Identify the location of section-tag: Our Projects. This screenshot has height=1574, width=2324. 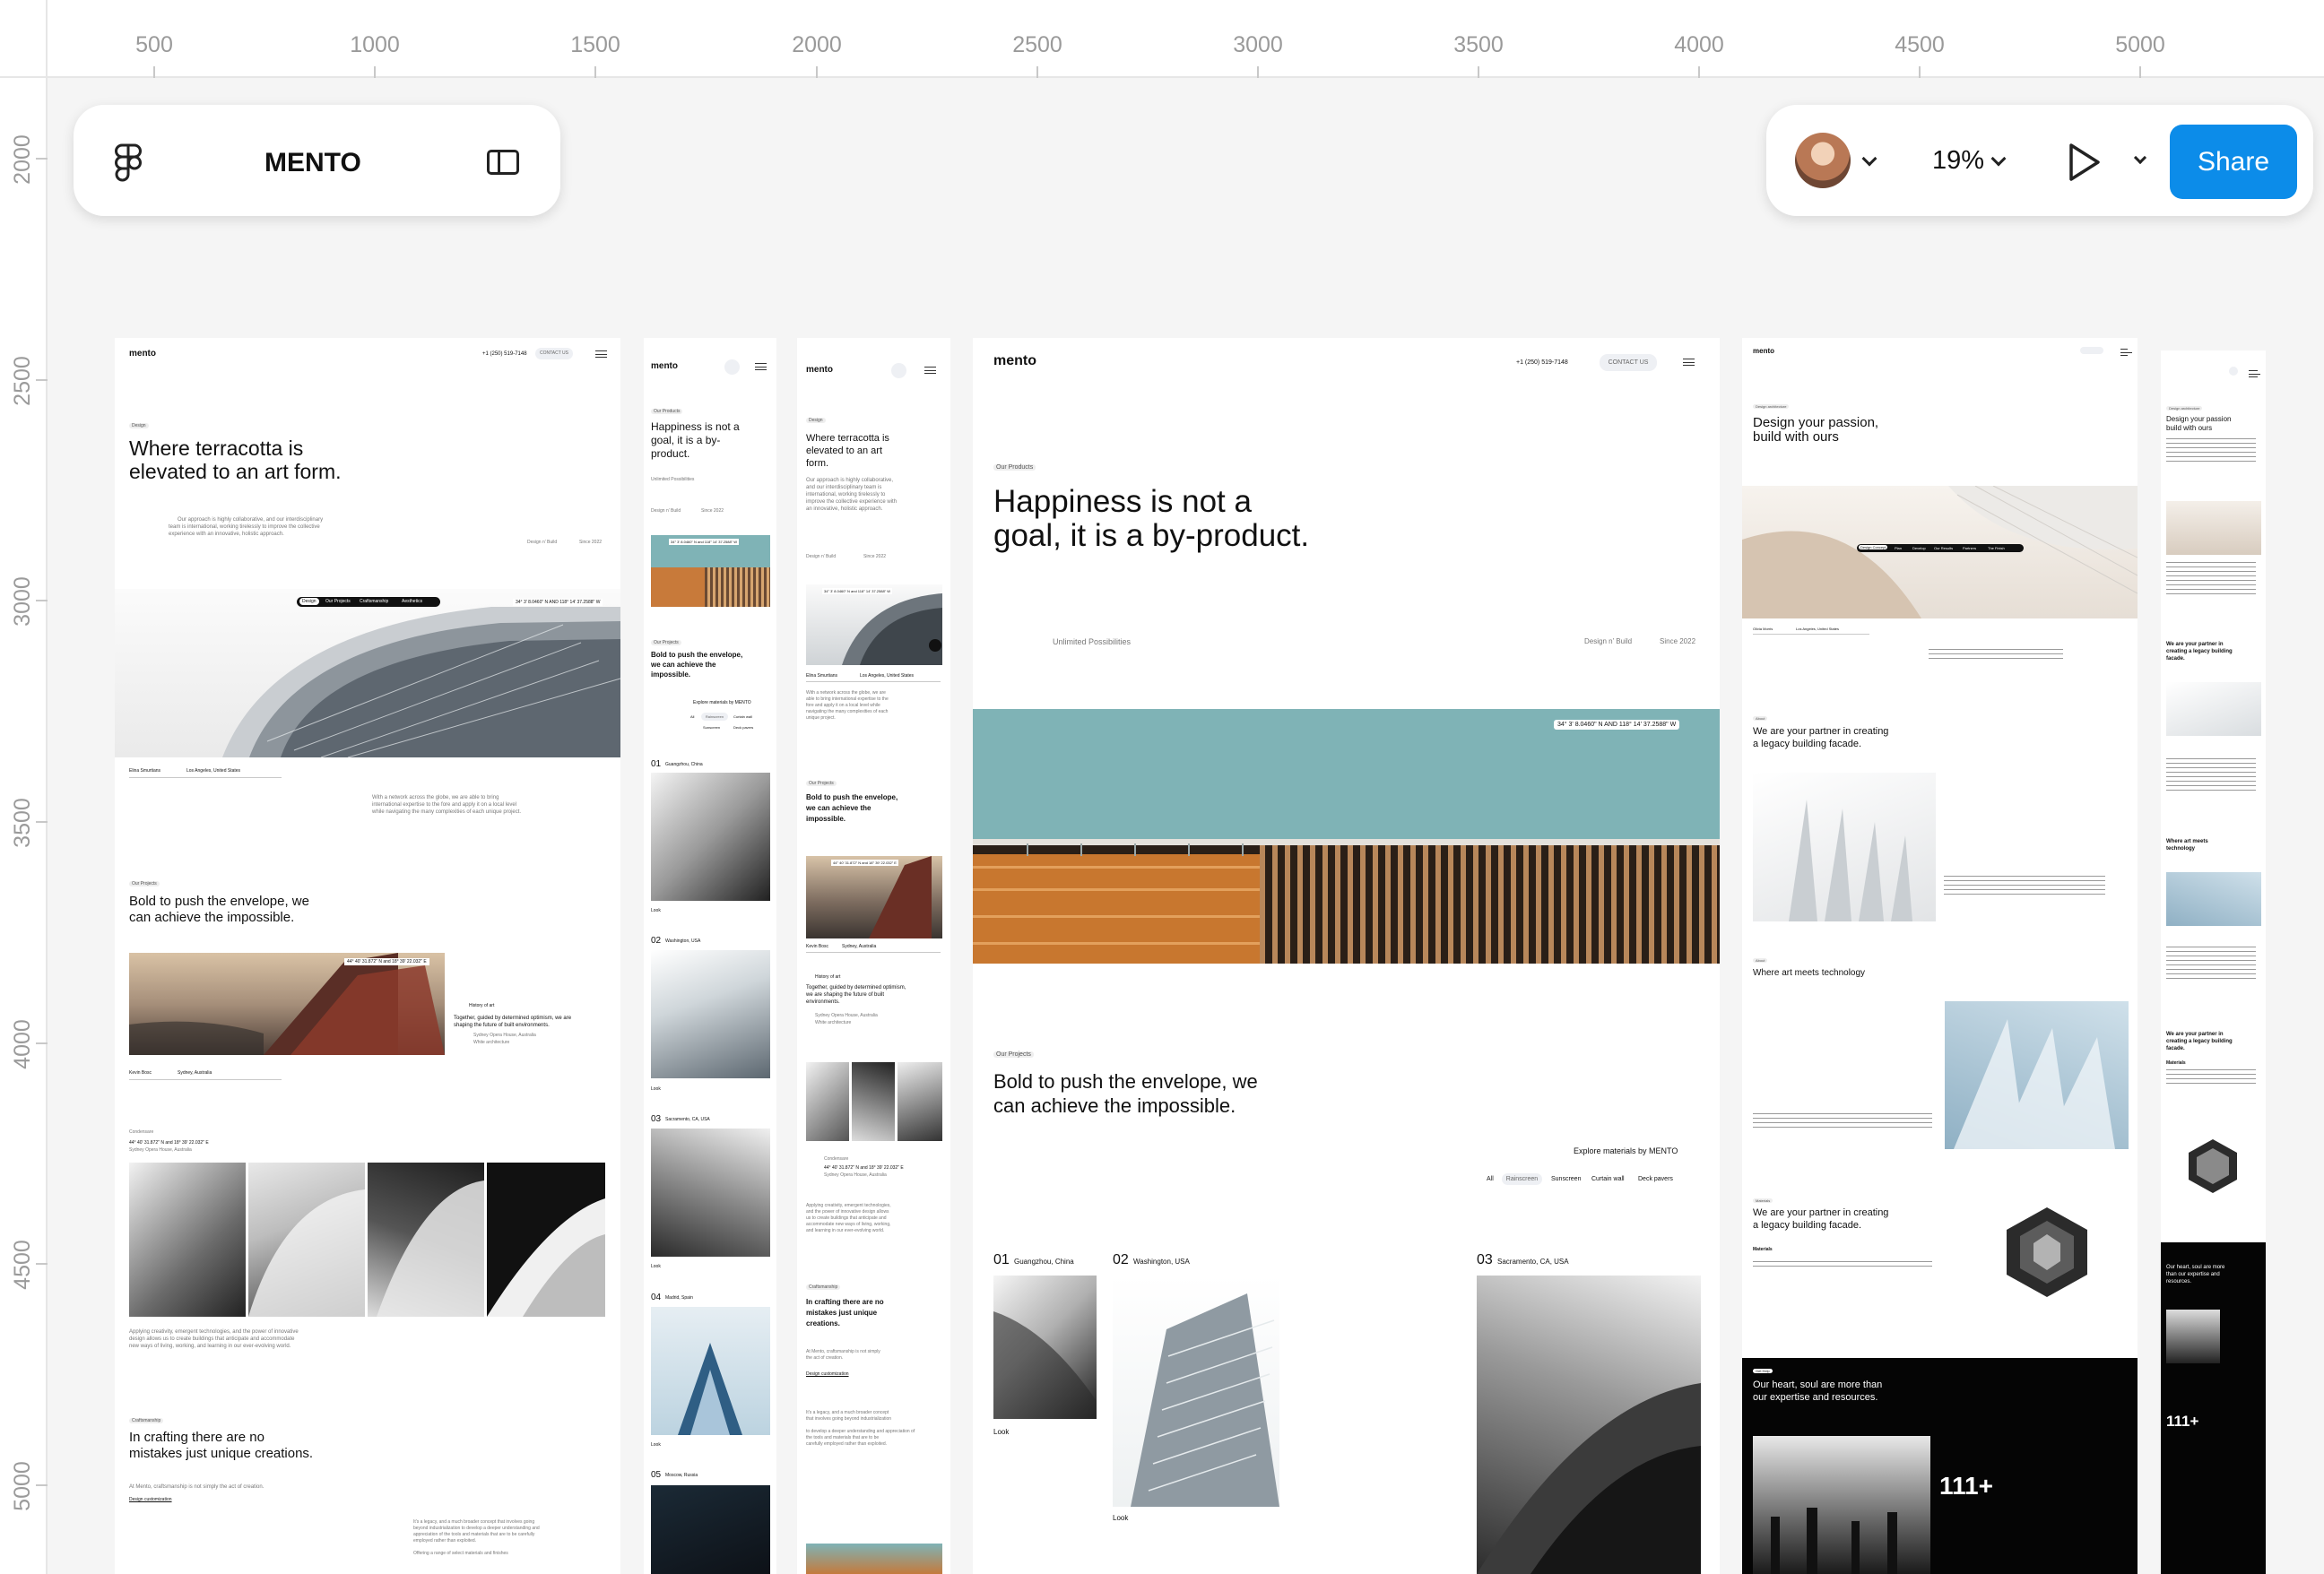
(666, 642).